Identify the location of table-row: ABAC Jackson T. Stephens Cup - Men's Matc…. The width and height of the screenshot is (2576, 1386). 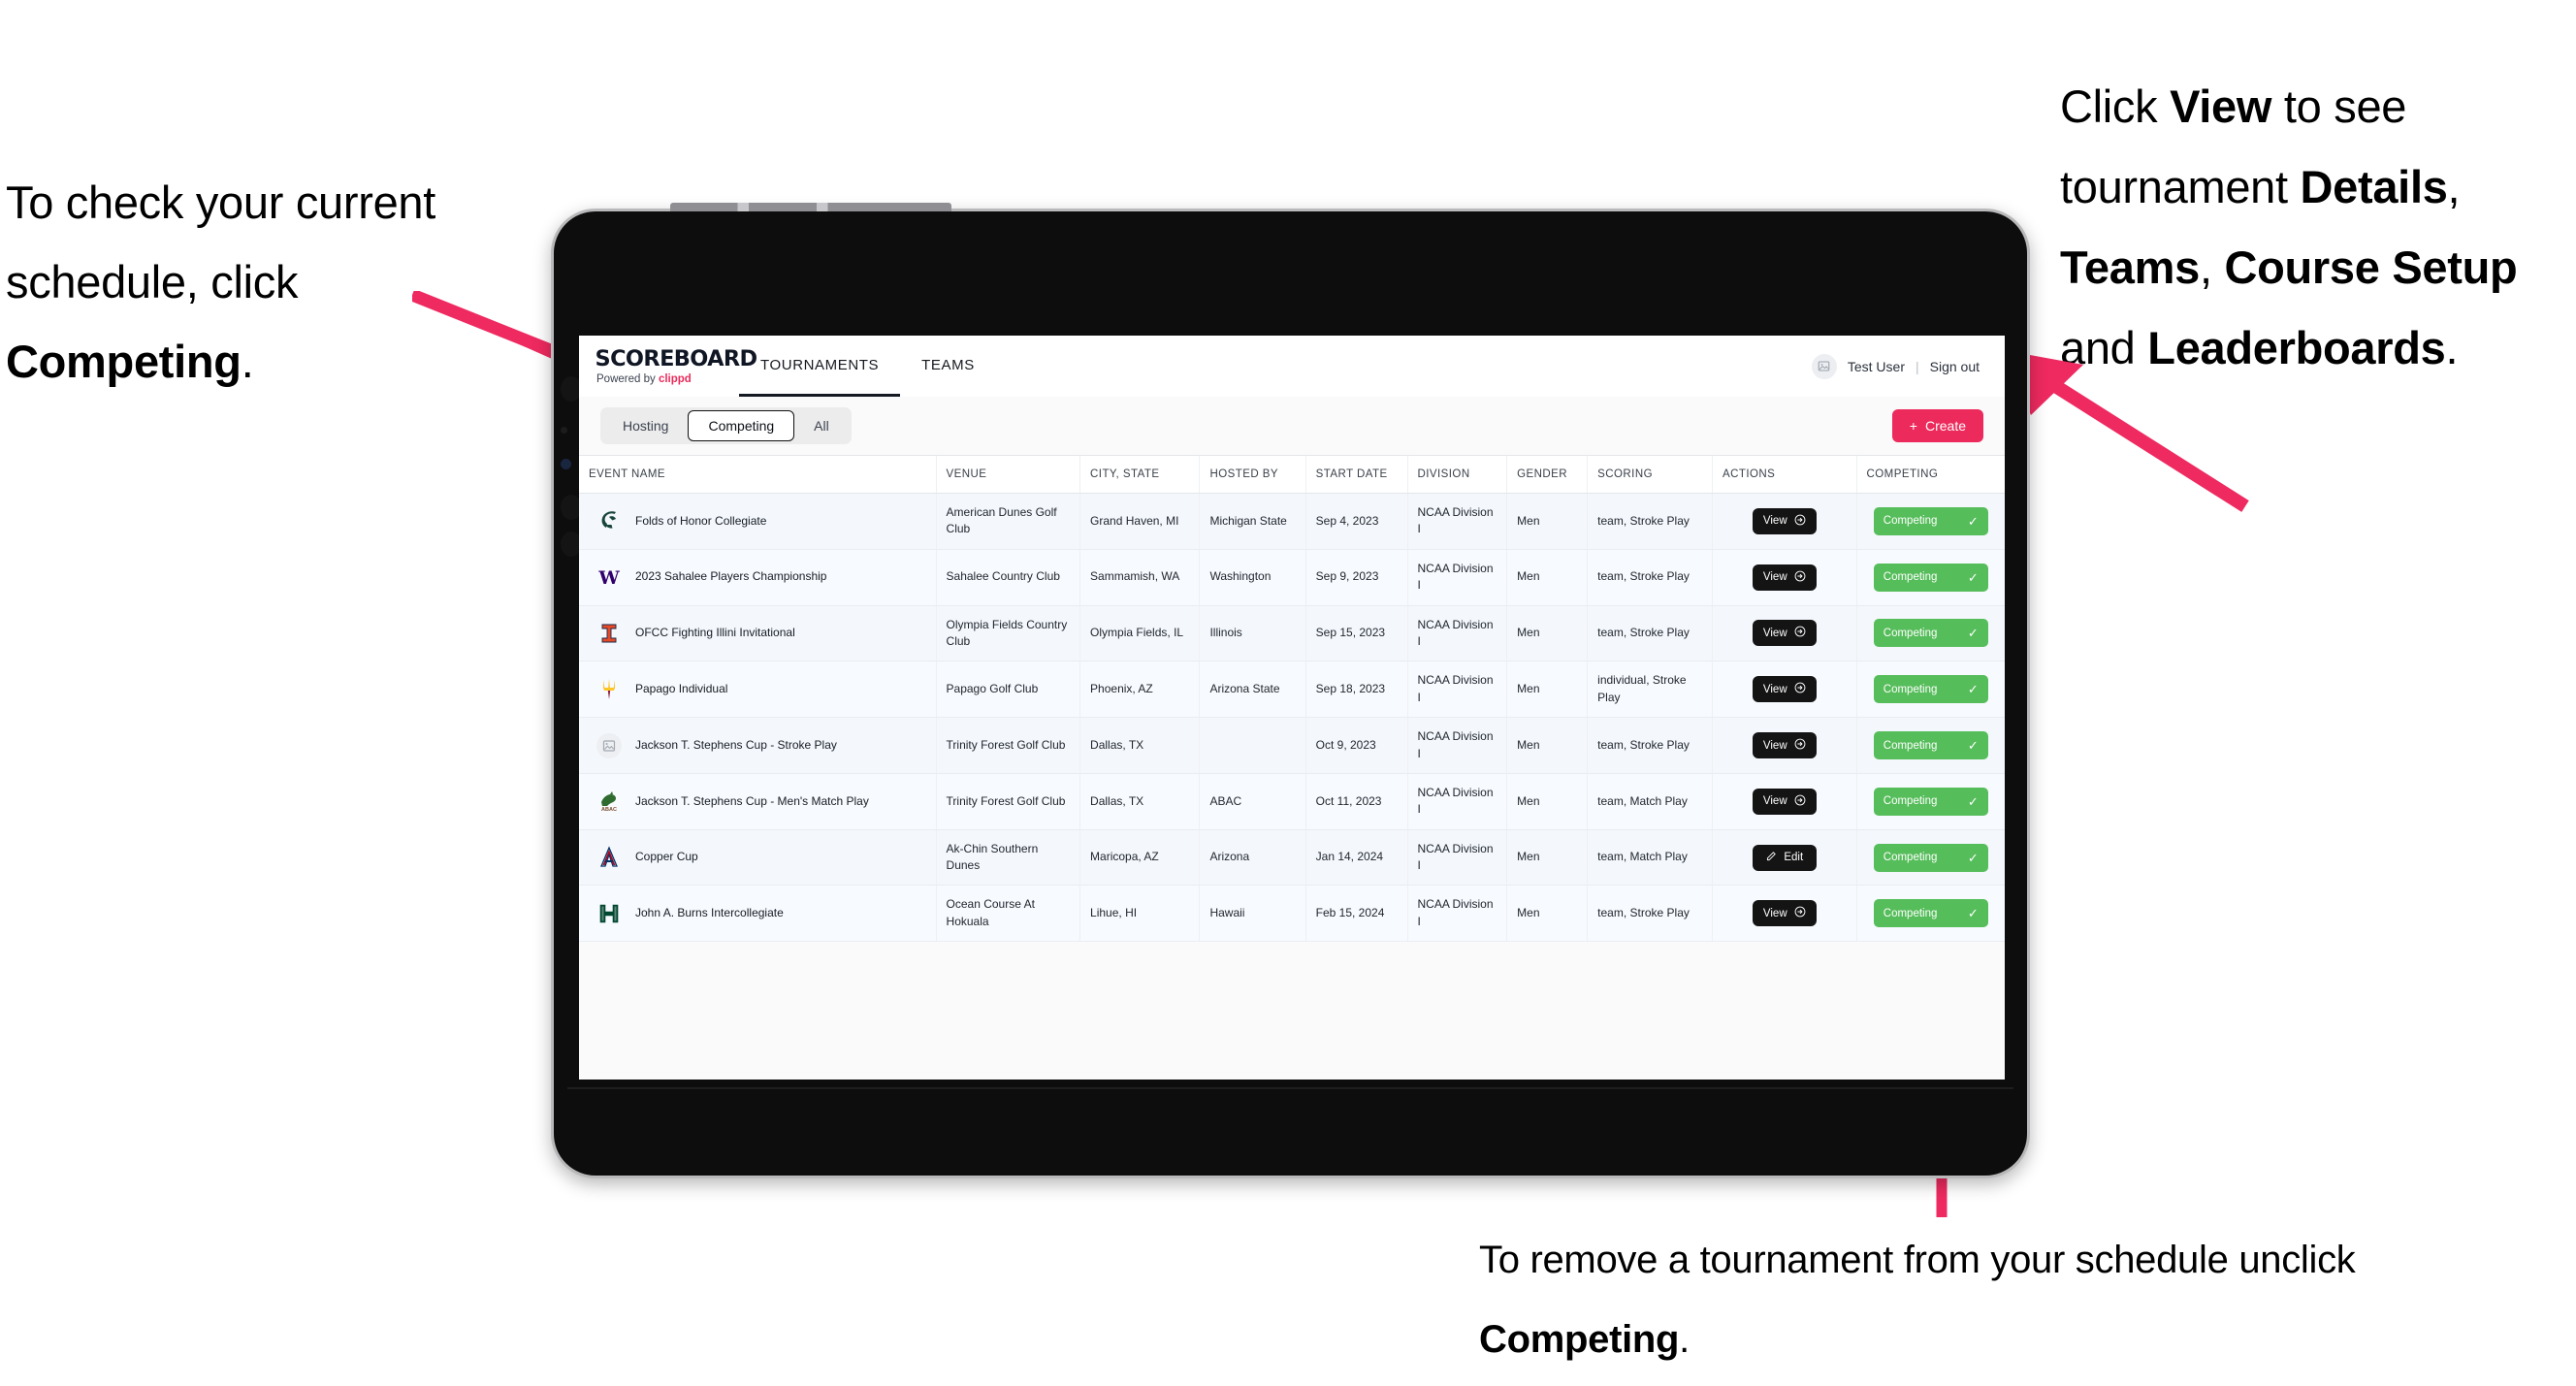
(1292, 801).